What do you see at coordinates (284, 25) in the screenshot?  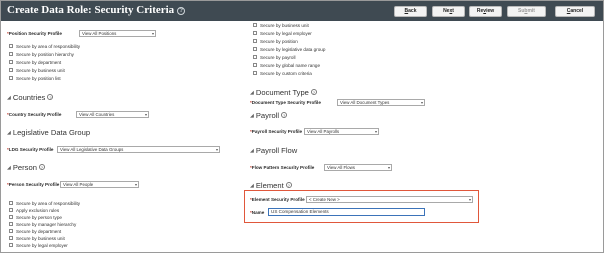 I see `right-check-label: Secure by business unit` at bounding box center [284, 25].